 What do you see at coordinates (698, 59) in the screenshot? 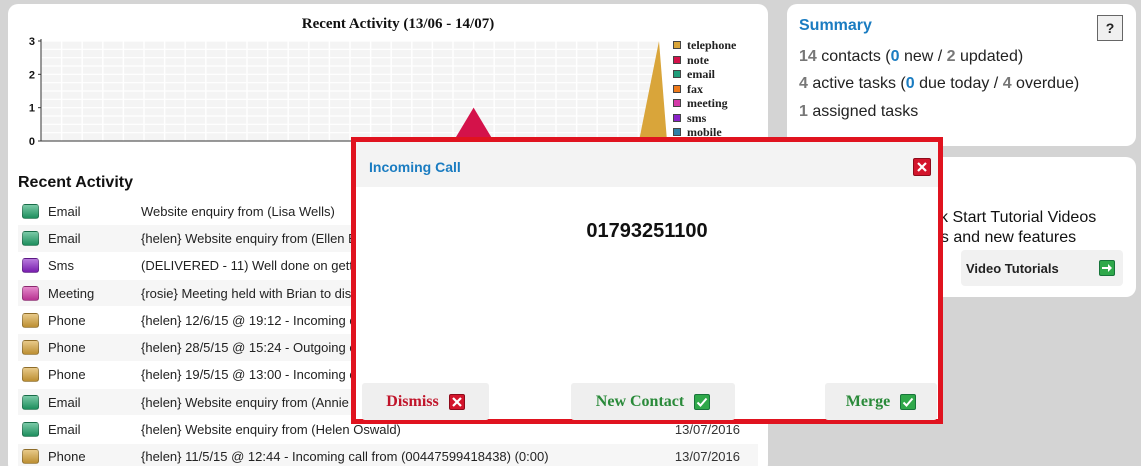
I see `legend-label: note` at bounding box center [698, 59].